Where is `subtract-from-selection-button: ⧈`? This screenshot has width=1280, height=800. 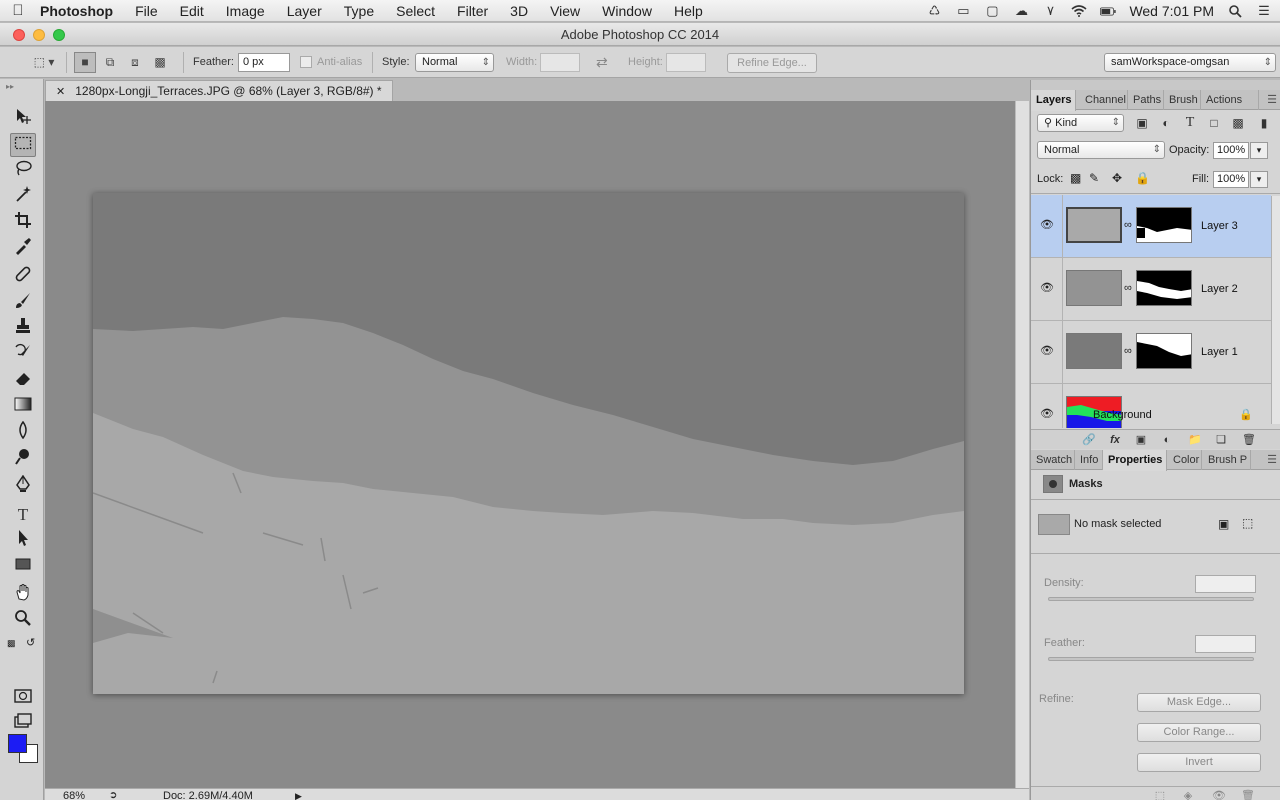
subtract-from-selection-button: ⧈ is located at coordinates (135, 62).